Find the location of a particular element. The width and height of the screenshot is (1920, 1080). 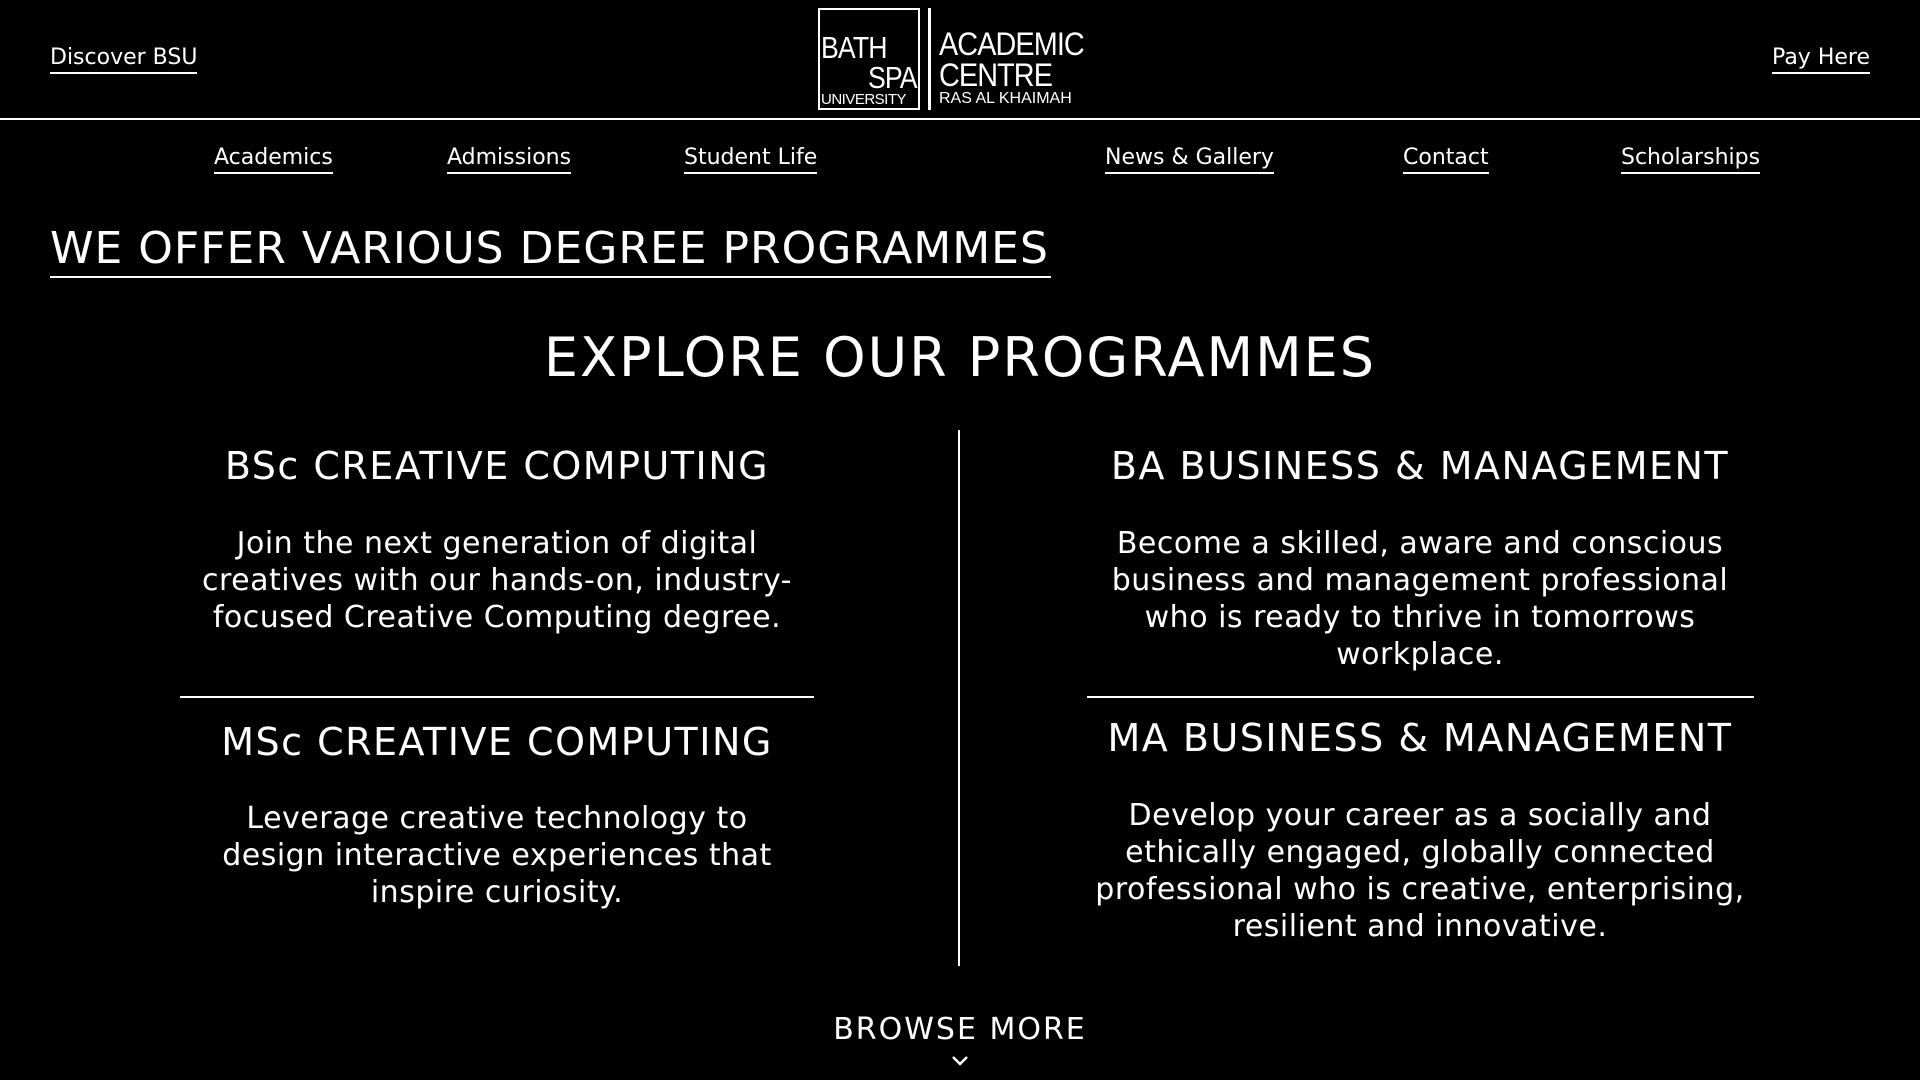

left-horizontal-divider is located at coordinates (497, 697).